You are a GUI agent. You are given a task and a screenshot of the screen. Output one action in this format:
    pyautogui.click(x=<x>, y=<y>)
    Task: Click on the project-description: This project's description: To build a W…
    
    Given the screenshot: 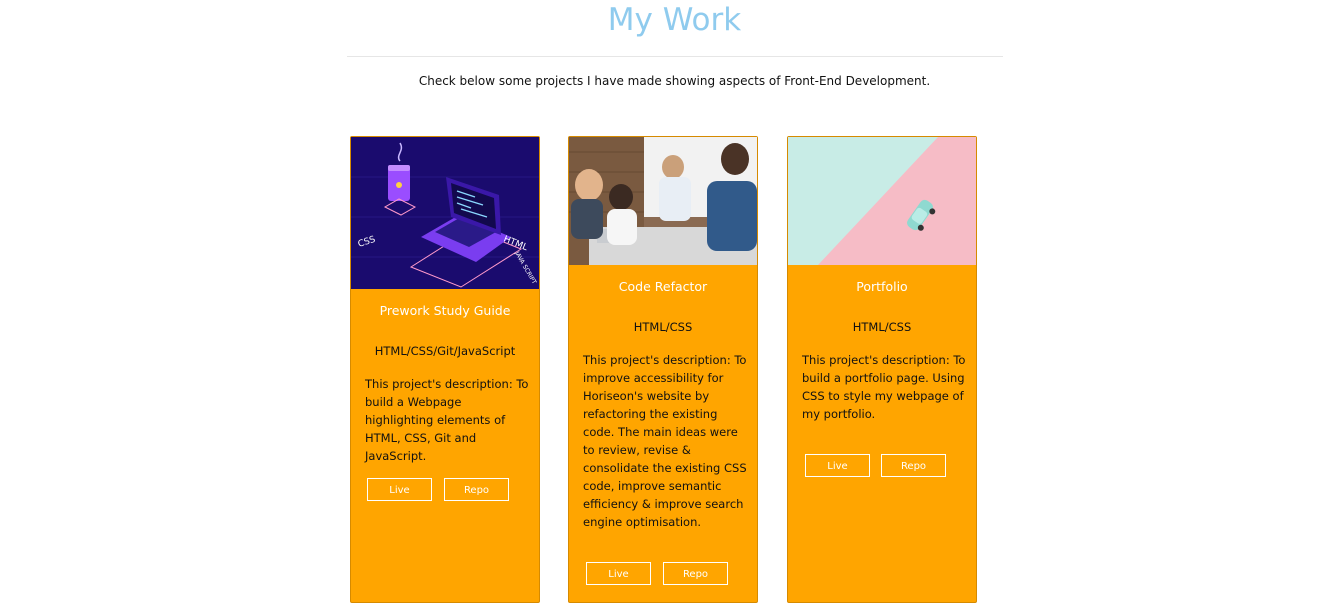 What is the action you would take?
    pyautogui.click(x=447, y=420)
    